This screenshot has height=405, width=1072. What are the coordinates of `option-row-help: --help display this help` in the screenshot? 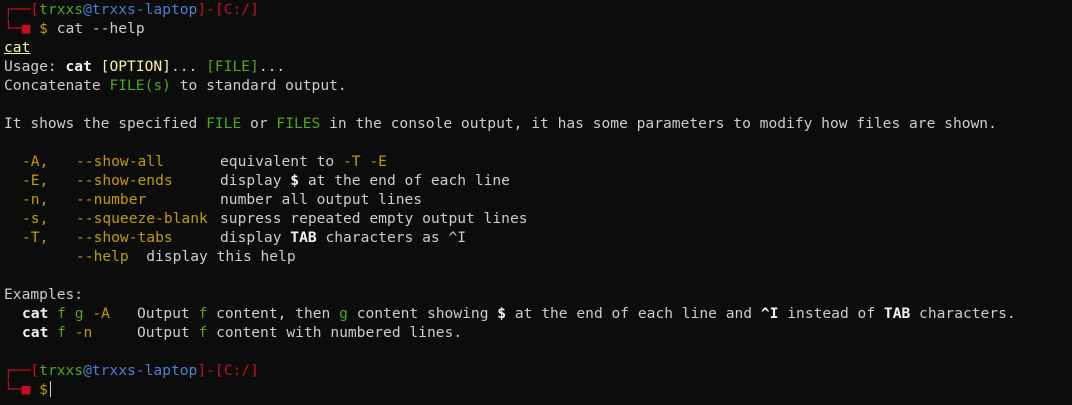 It's located at (186, 256).